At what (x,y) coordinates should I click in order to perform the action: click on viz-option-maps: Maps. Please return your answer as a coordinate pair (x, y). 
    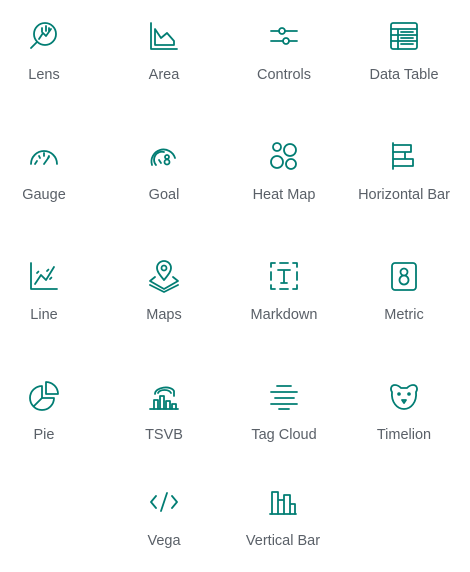
    Looking at the image, I should click on (164, 283).